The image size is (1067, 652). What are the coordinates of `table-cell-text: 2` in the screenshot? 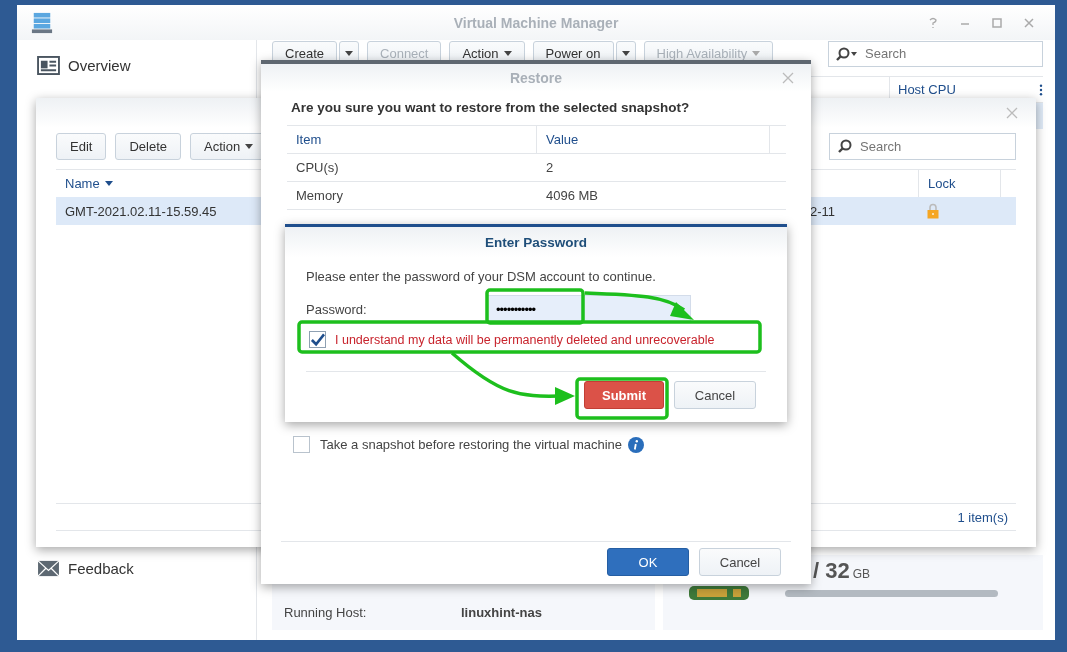 It's located at (550, 168).